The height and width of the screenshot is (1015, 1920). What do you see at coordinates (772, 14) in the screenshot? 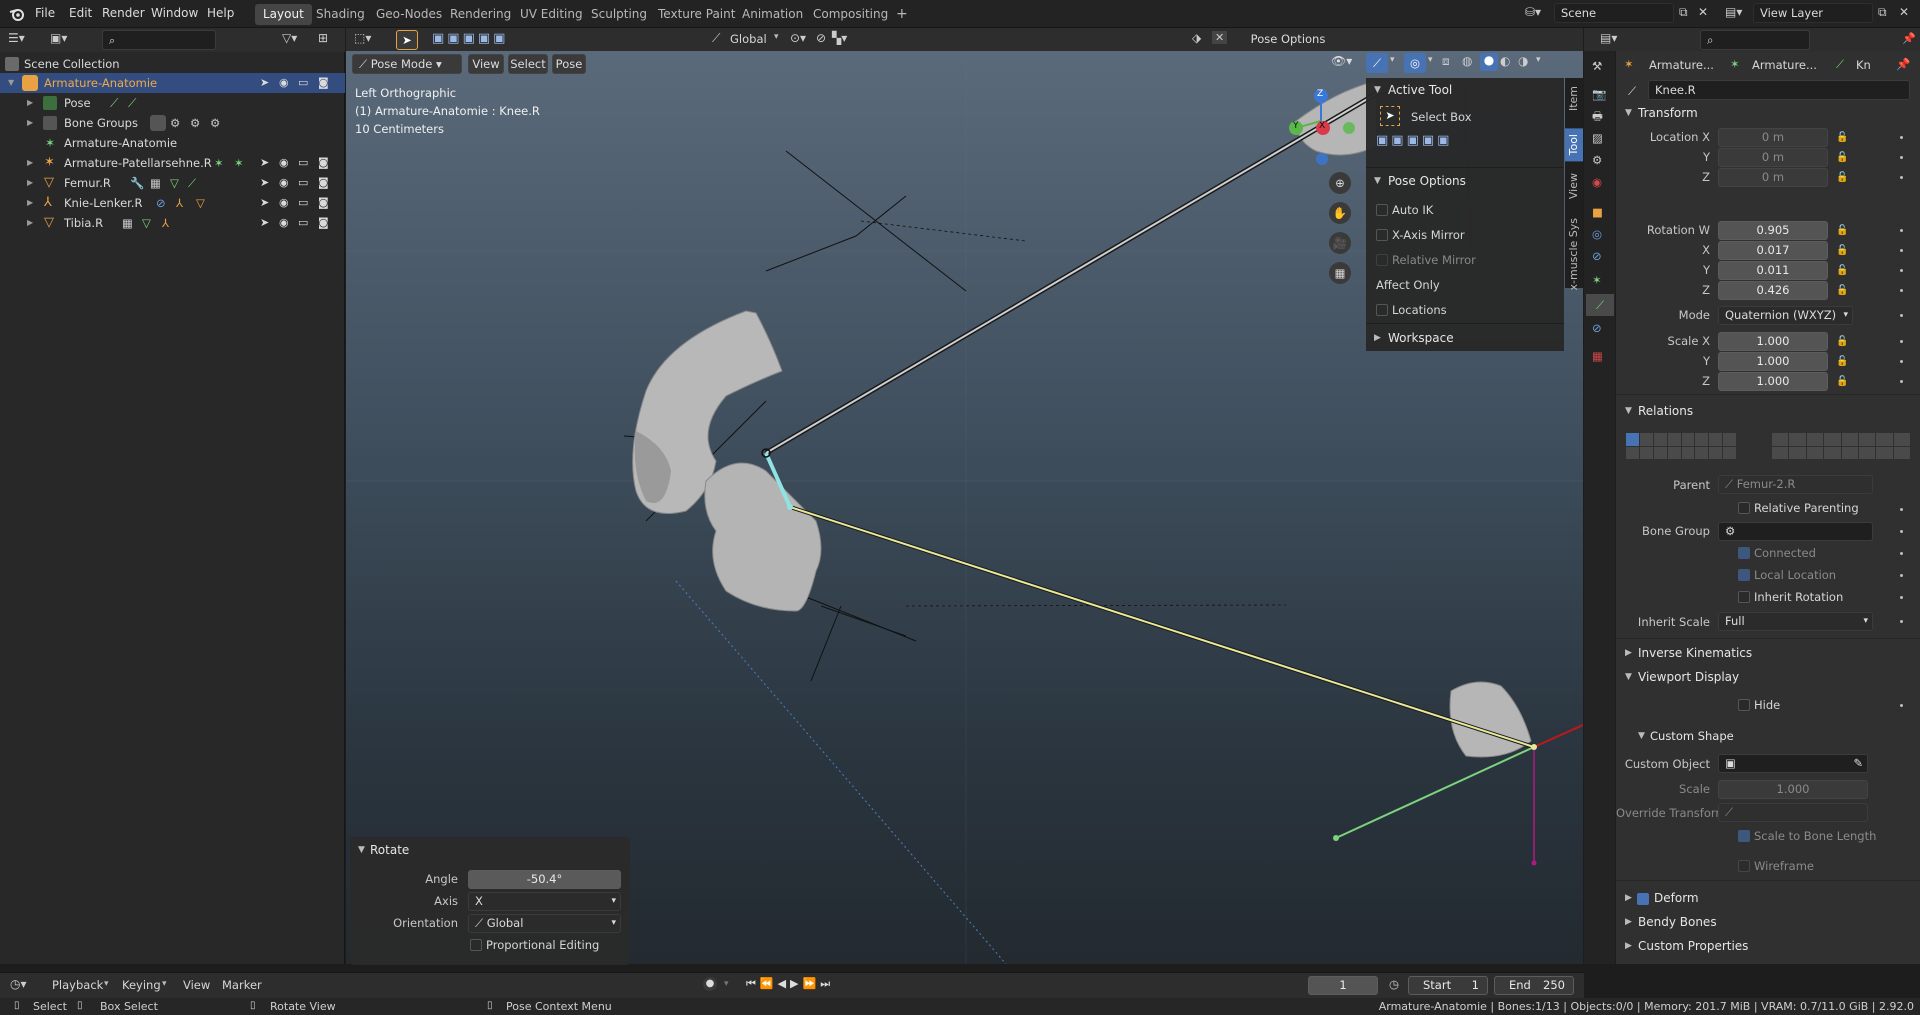
I see `tab-animation: Animation` at bounding box center [772, 14].